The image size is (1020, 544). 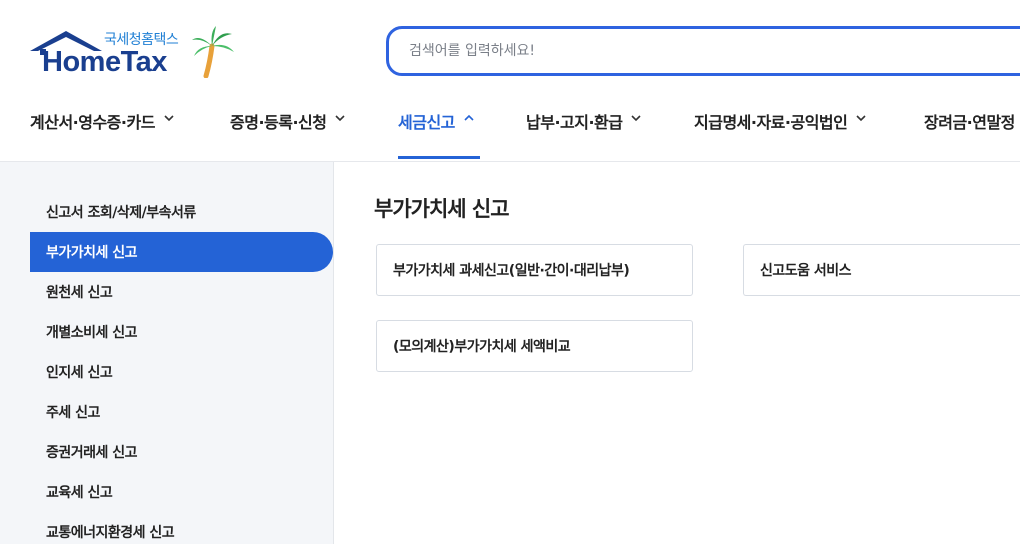 What do you see at coordinates (181, 372) in the screenshot?
I see `sidebar-item-stamp: 인지세 신고` at bounding box center [181, 372].